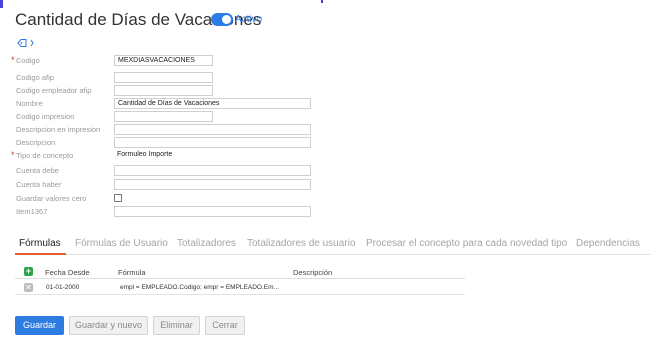 The width and height of the screenshot is (651, 346). Describe the element at coordinates (35, 77) in the screenshot. I see `field-label: Codigo afip` at that location.